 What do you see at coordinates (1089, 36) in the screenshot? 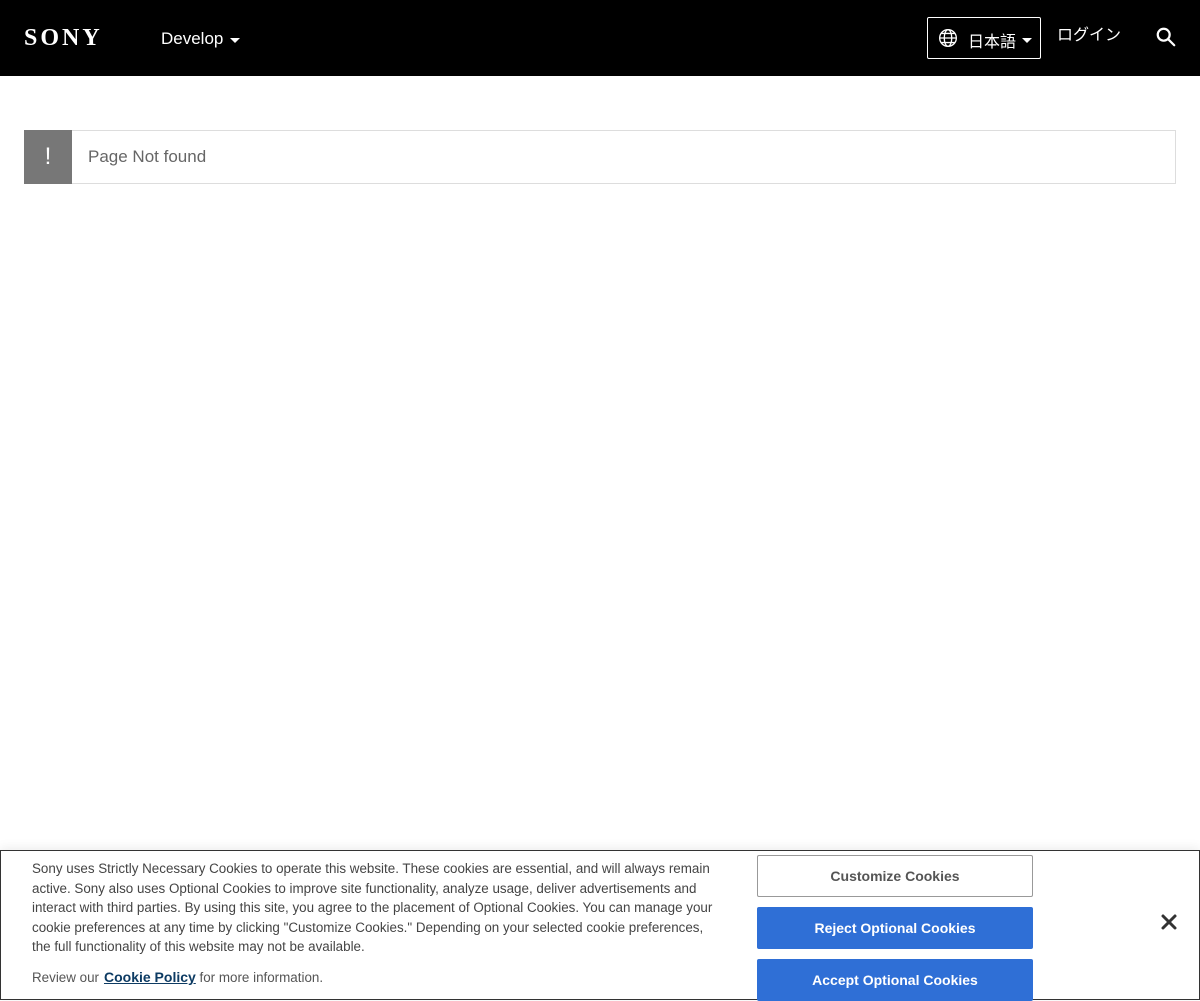
I see `login-link: ログイン` at bounding box center [1089, 36].